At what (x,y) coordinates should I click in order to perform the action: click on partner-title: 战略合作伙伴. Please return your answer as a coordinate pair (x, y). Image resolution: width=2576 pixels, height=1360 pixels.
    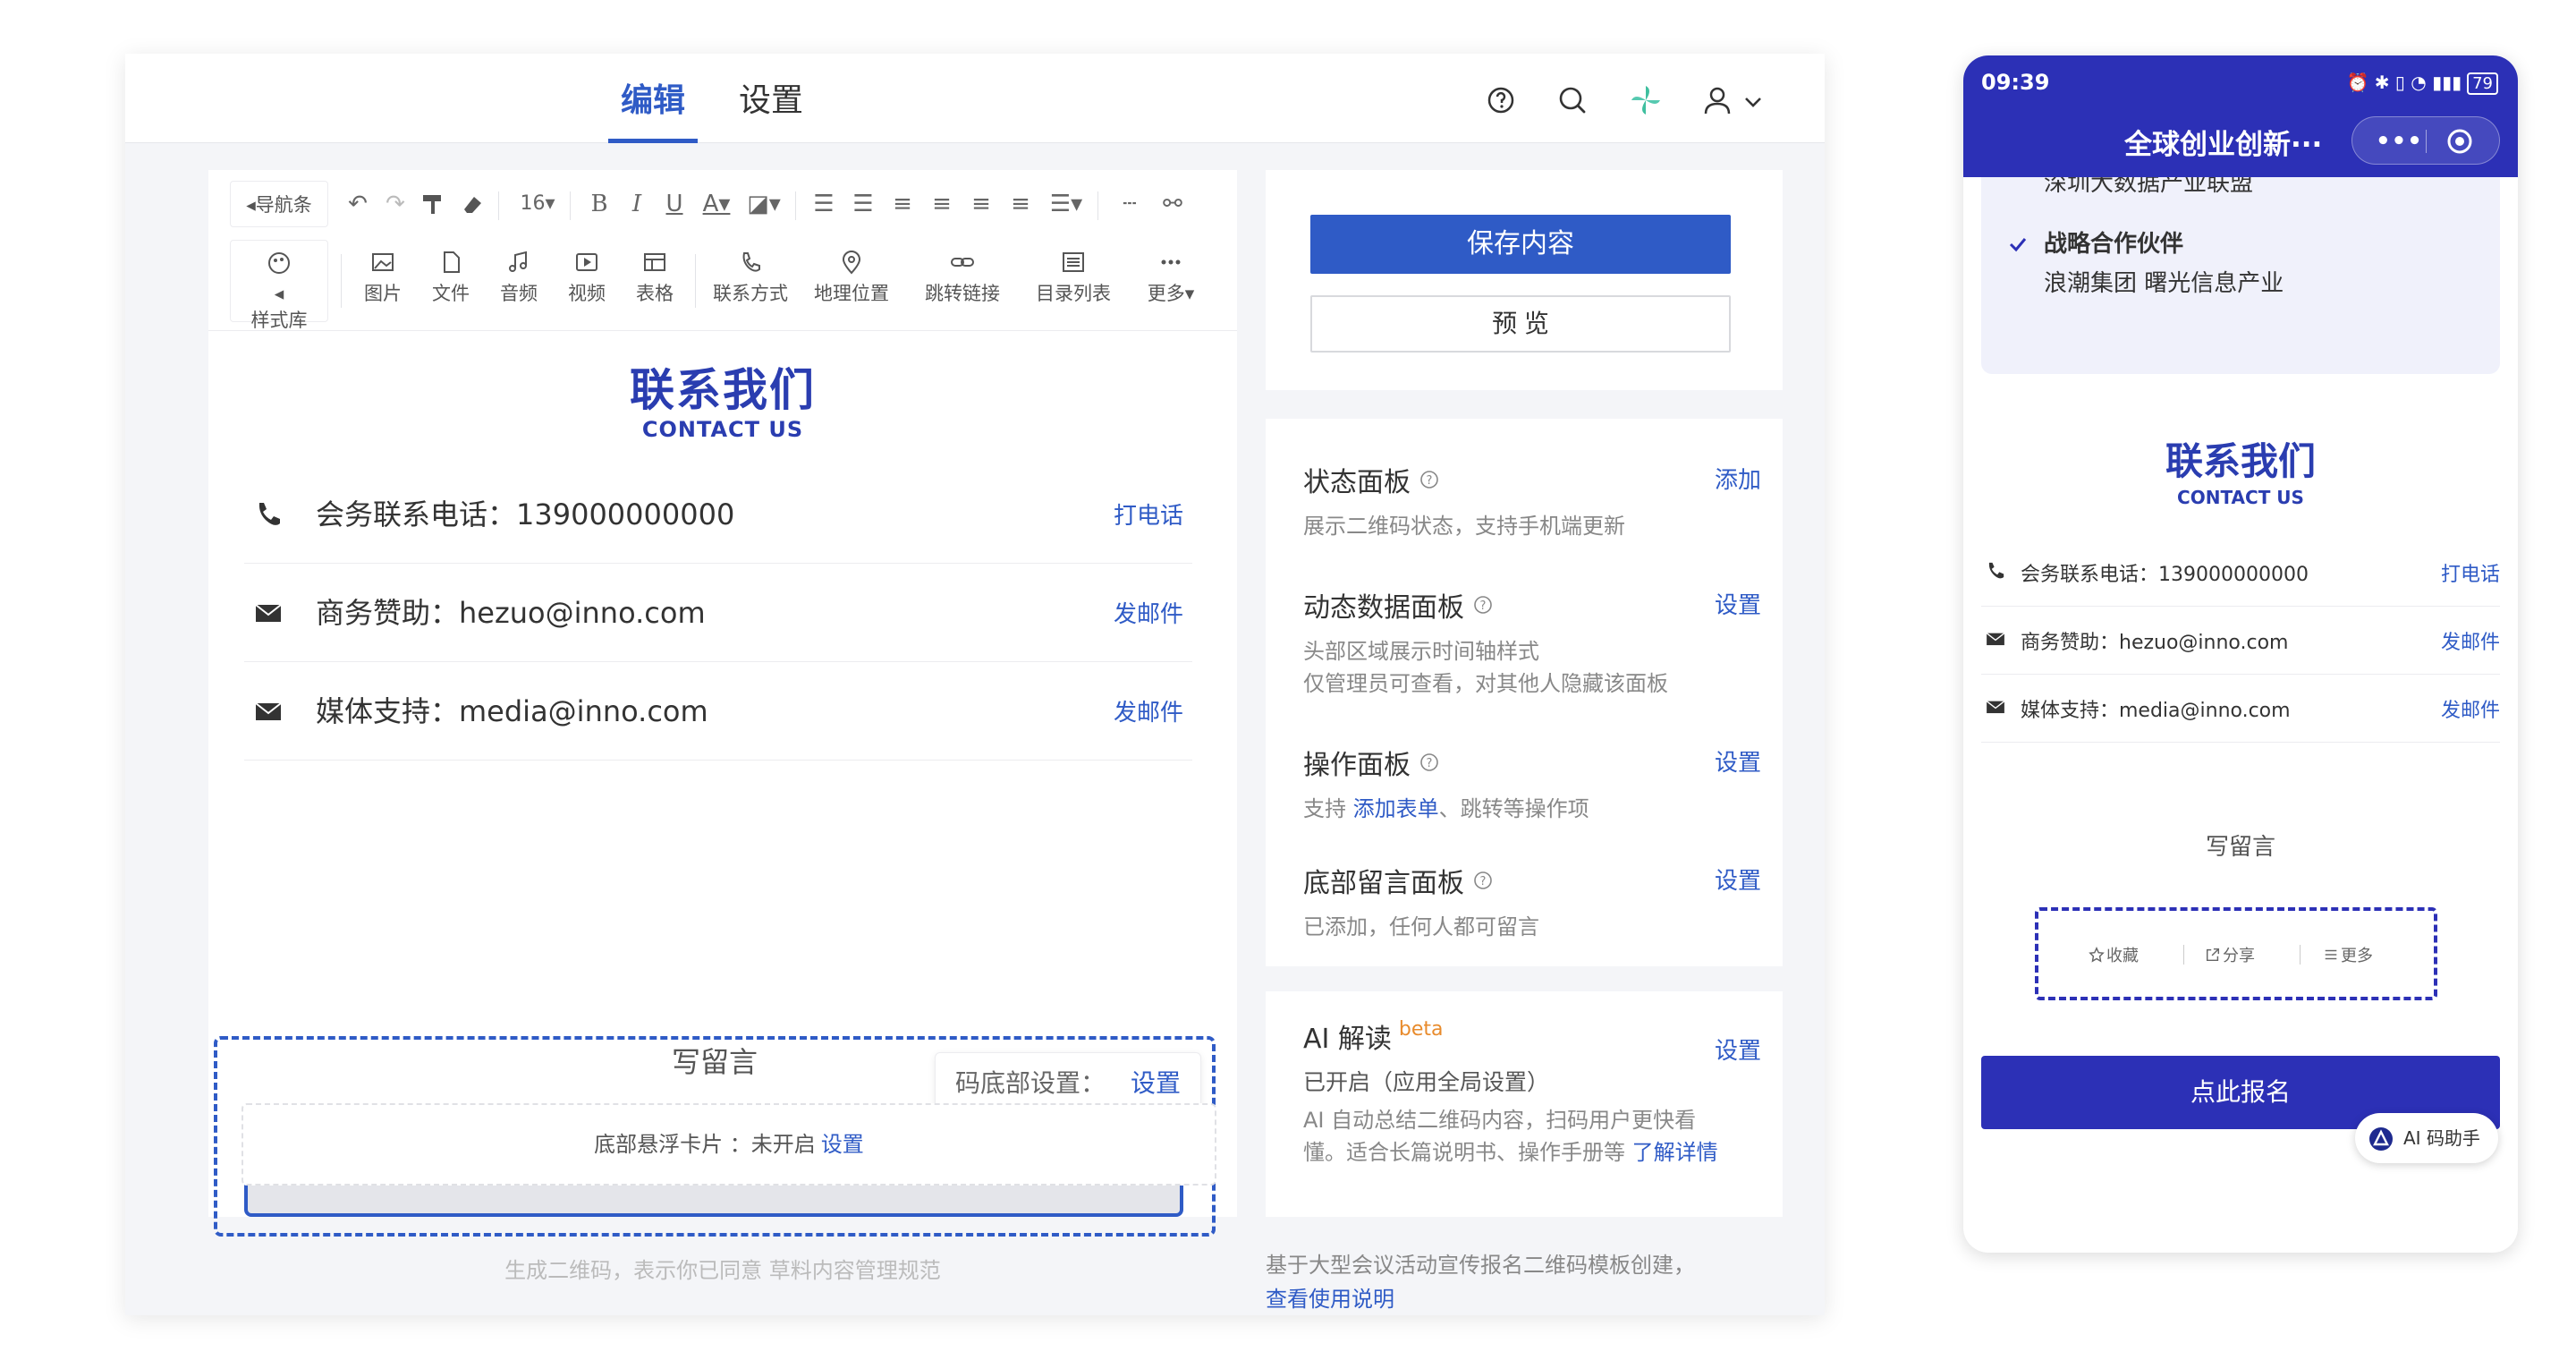
    Looking at the image, I should click on (2114, 244).